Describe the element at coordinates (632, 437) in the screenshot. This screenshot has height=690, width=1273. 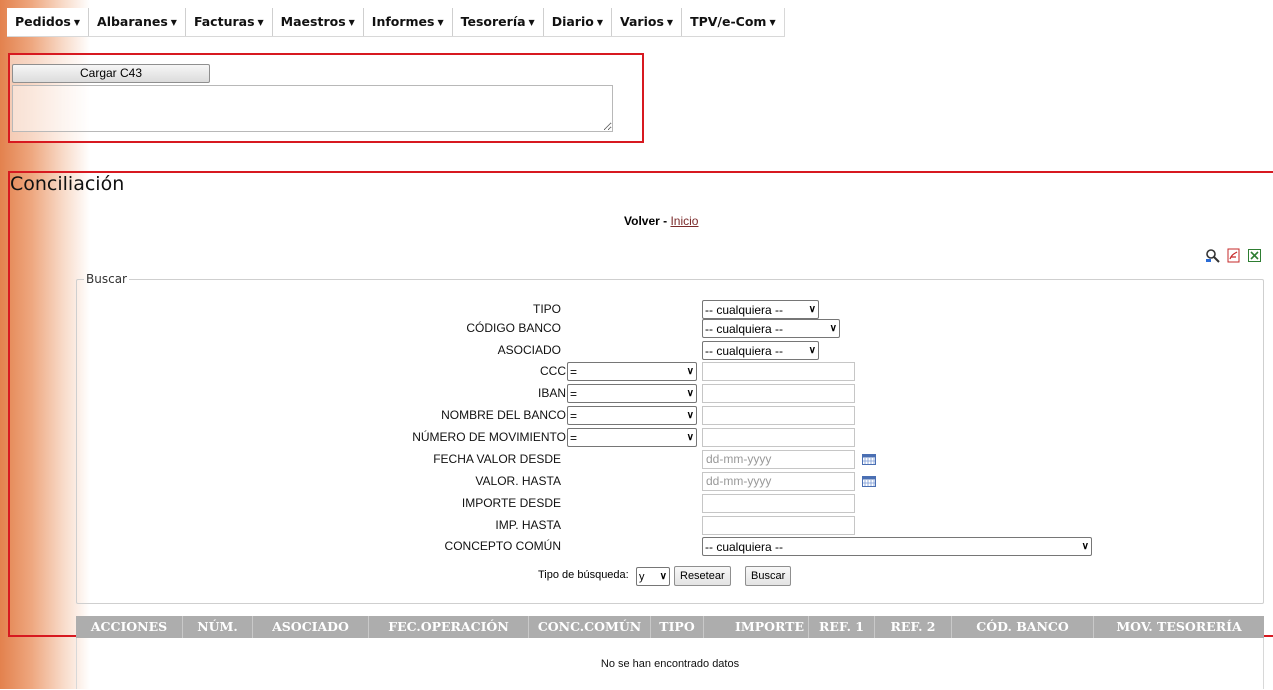
I see `num-movimiento-operator-select: = ∨` at that location.